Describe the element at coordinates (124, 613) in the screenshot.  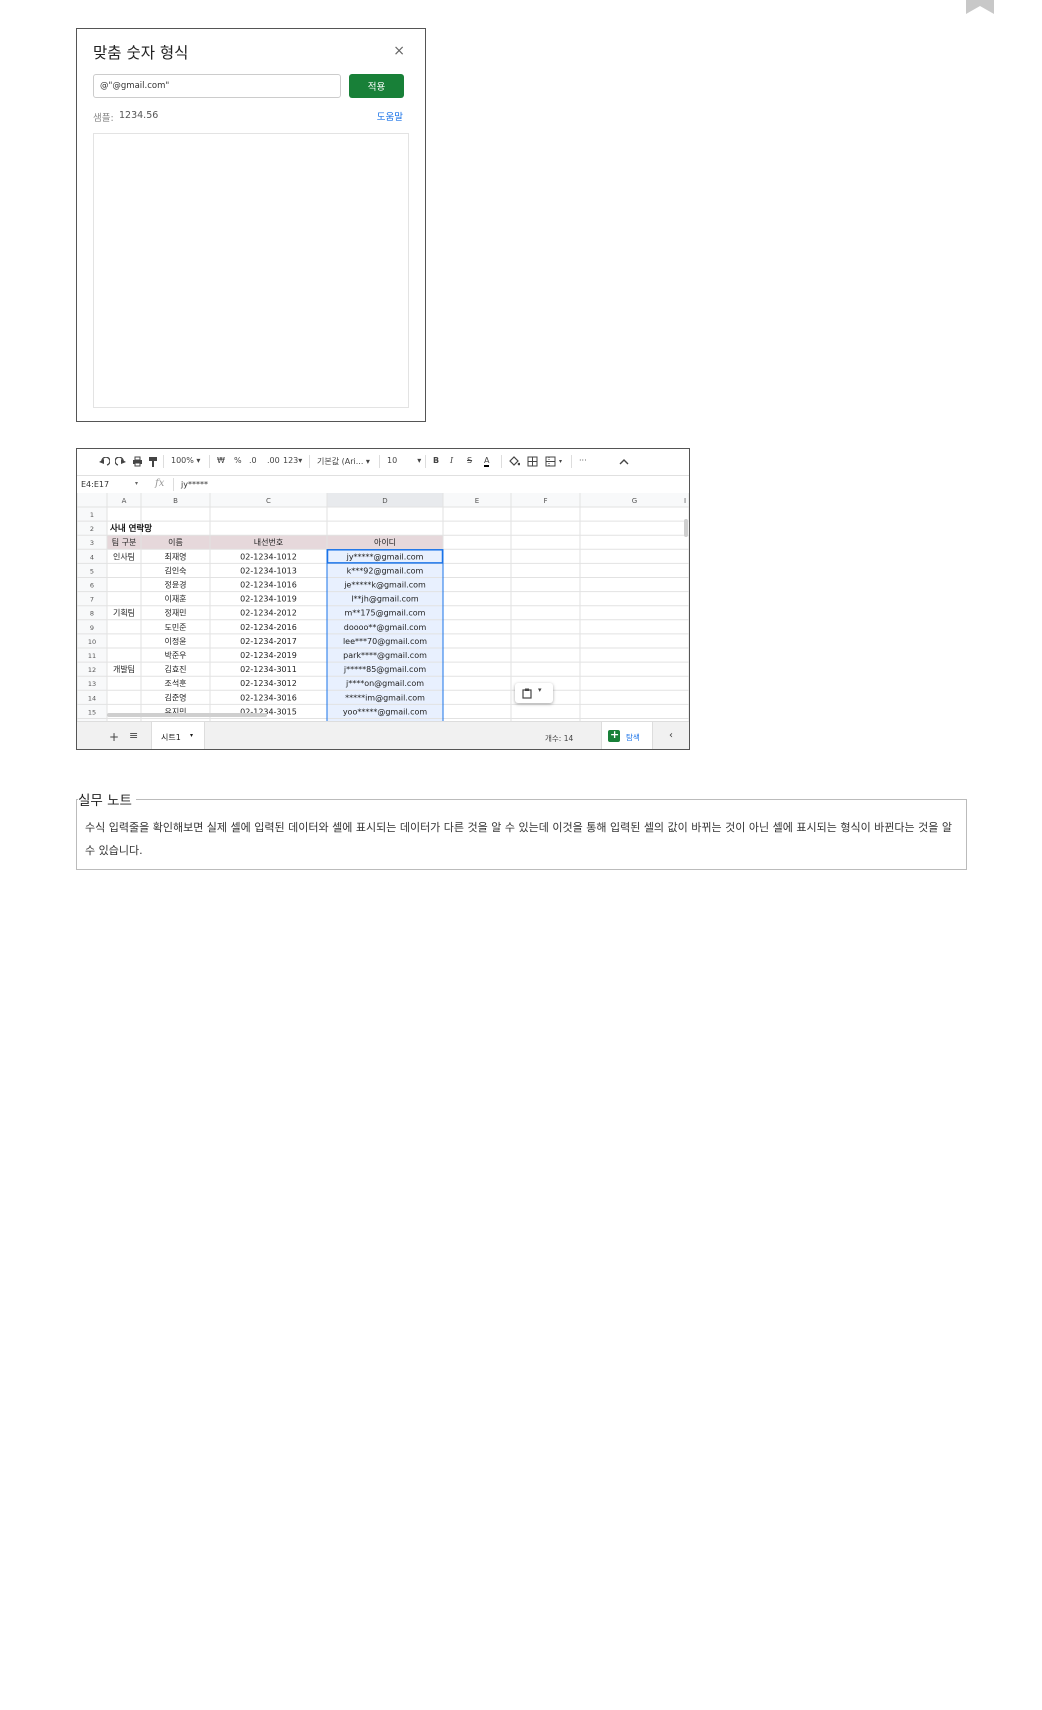
I see `table-cell: 기획팀` at that location.